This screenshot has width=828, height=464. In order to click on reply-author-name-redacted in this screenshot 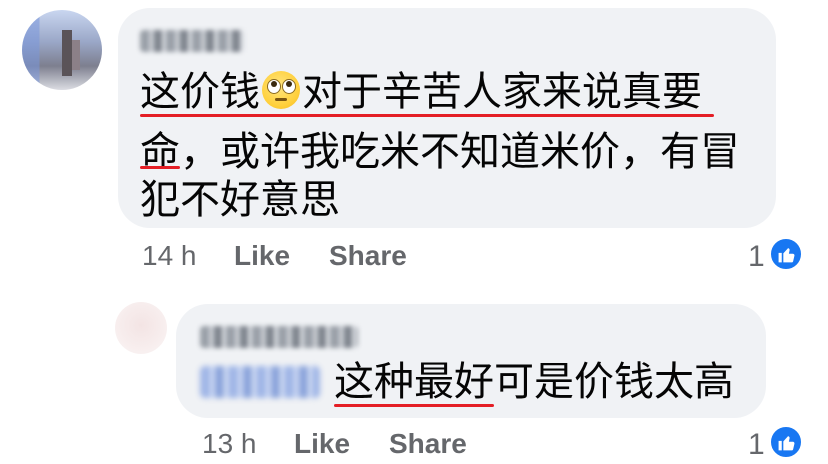, I will do `click(279, 337)`.